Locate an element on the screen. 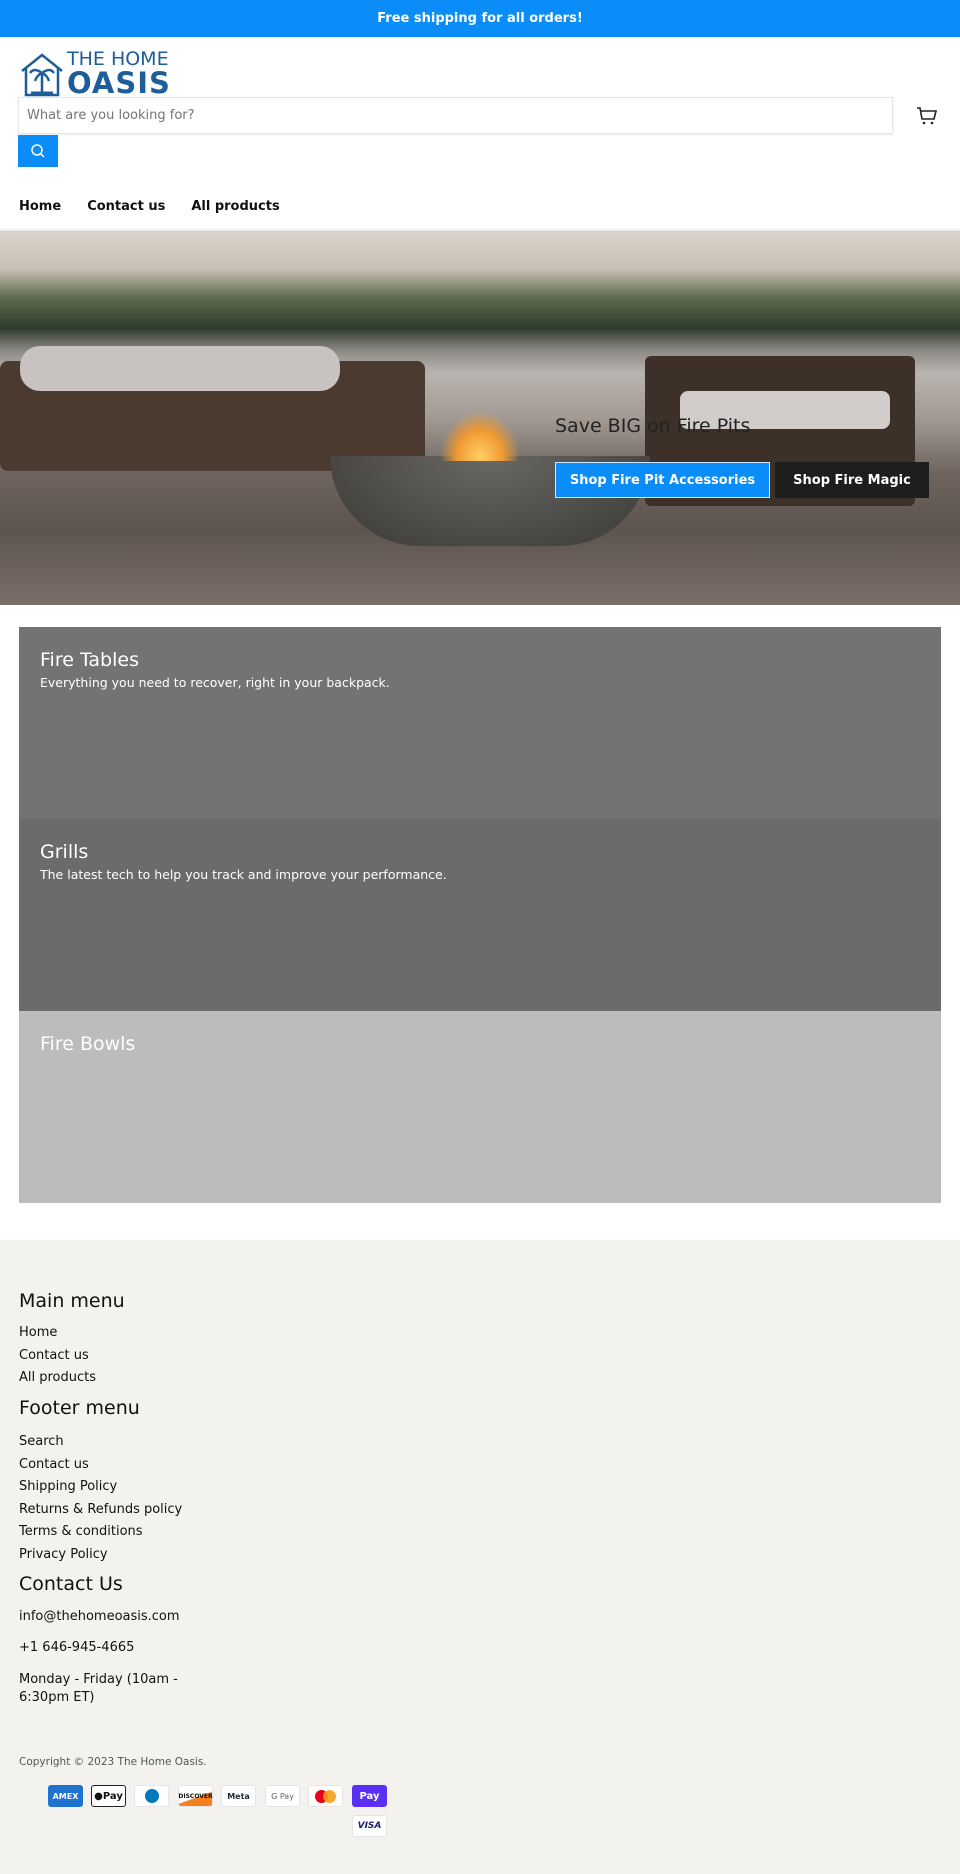  shop-pay-icon: Pay is located at coordinates (369, 1796).